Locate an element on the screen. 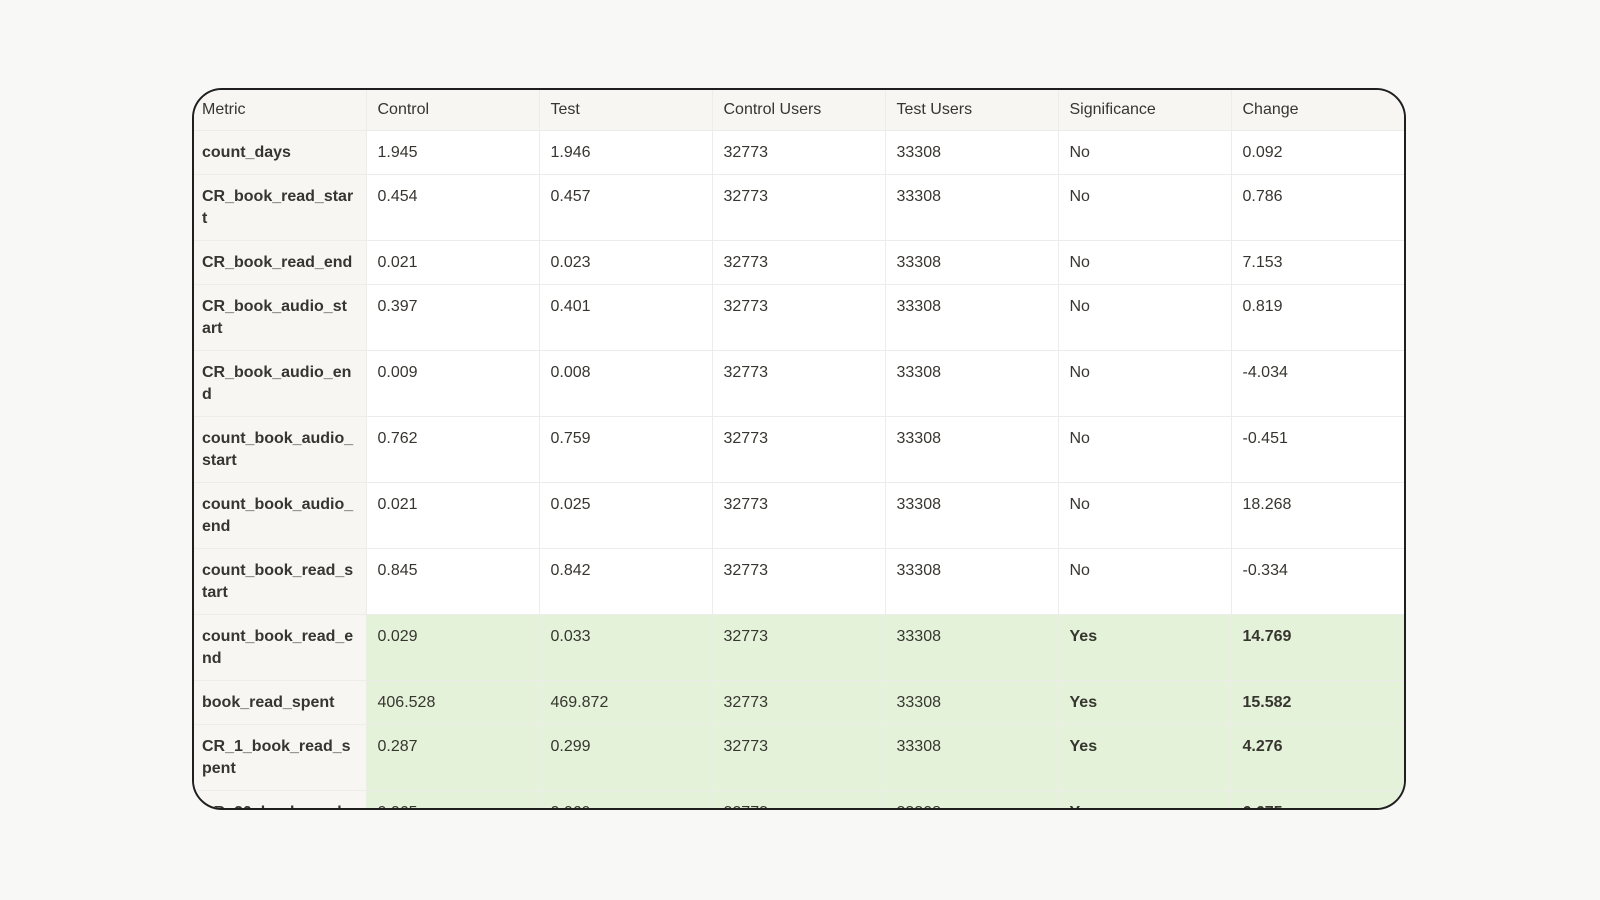 This screenshot has width=1600, height=900. header-metric: Metric is located at coordinates (280, 110).